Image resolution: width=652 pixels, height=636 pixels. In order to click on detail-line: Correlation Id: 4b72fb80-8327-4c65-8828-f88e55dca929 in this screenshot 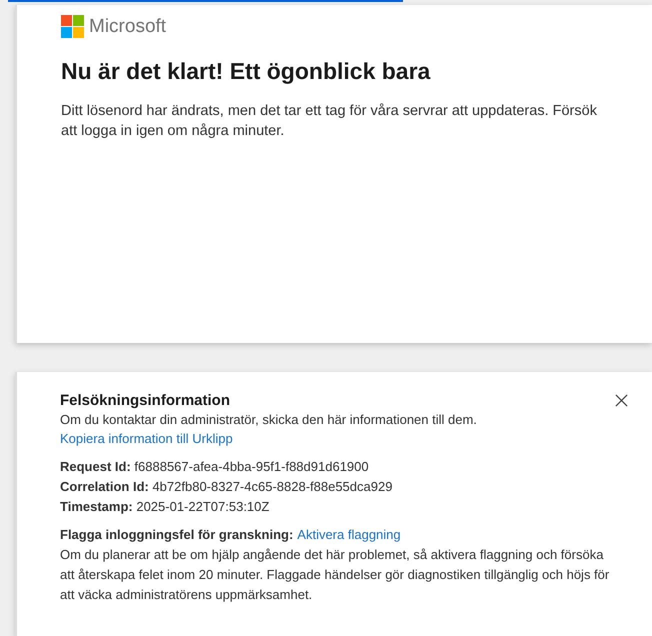, I will do `click(227, 487)`.